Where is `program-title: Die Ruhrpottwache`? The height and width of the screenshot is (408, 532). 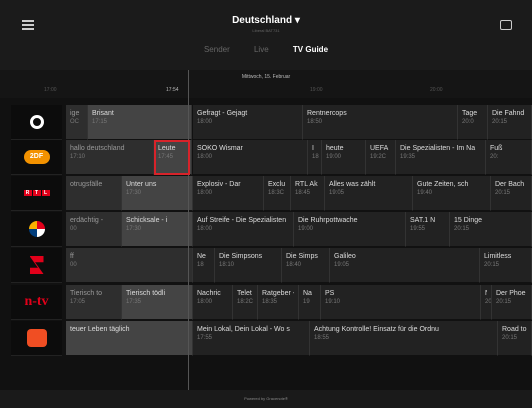 program-title: Die Ruhrpottwache is located at coordinates (328, 220).